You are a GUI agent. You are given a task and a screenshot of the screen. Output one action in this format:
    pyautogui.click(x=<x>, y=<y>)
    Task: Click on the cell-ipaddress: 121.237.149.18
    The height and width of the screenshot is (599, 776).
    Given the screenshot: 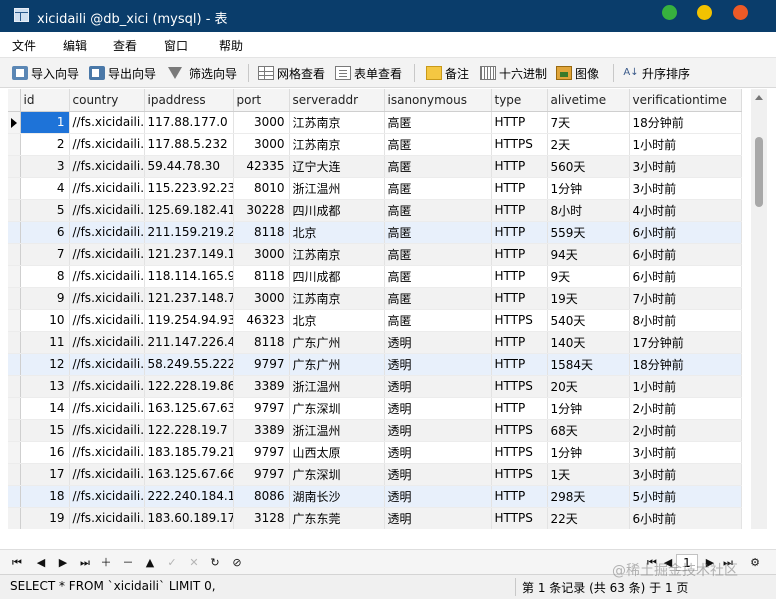 What is the action you would take?
    pyautogui.click(x=189, y=254)
    